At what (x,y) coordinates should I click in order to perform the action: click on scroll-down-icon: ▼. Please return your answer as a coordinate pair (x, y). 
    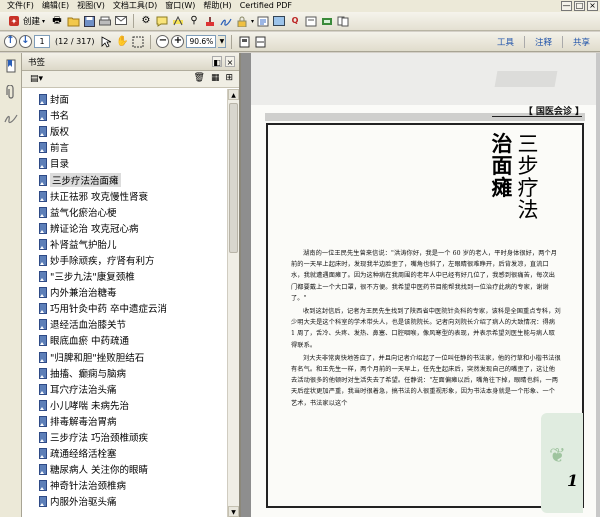
    Looking at the image, I should click on (233, 511).